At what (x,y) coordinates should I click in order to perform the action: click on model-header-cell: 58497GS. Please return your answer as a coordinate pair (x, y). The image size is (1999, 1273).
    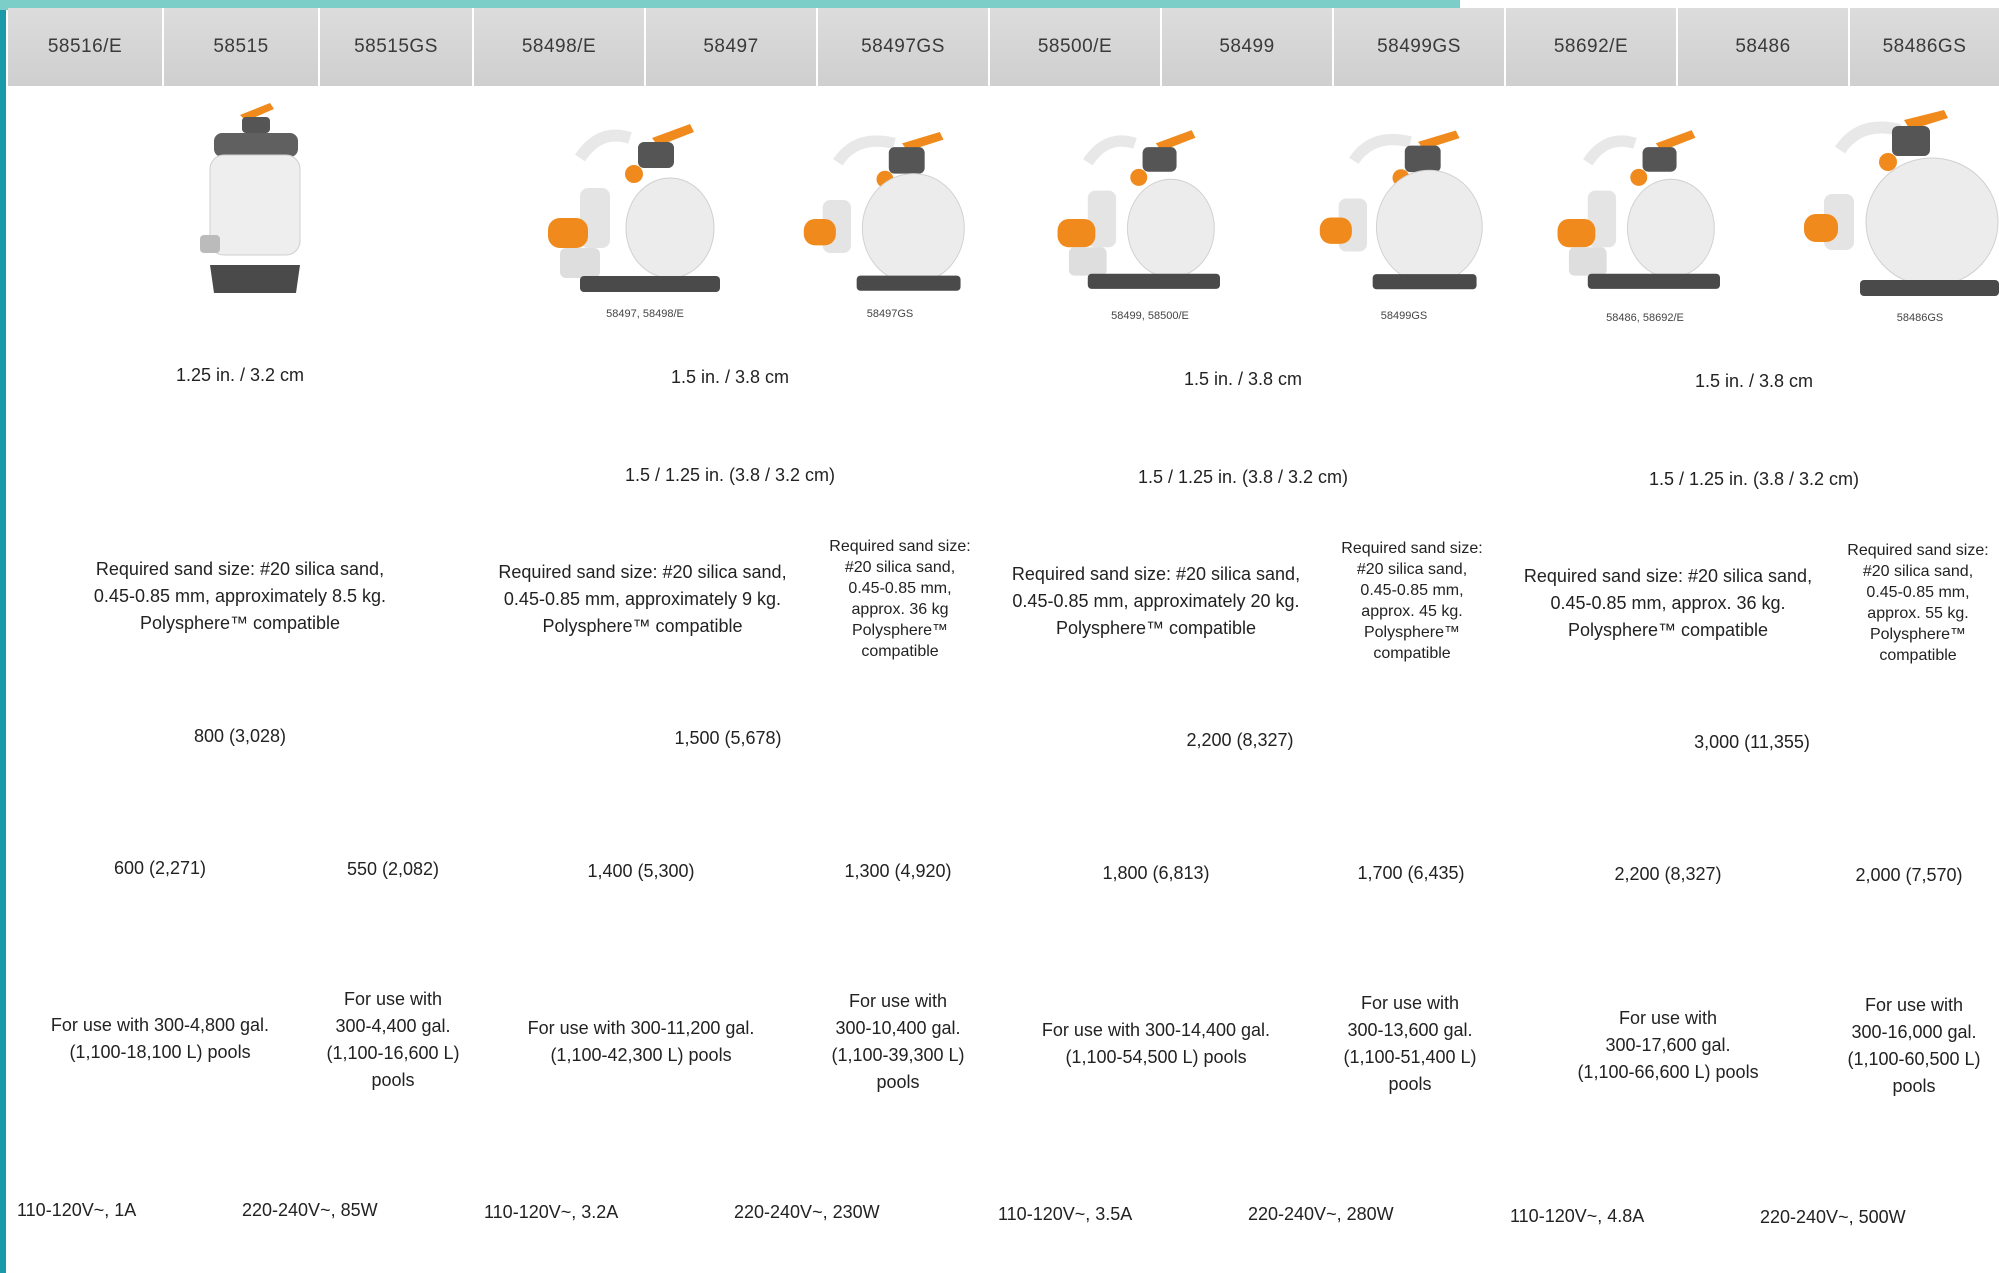
    Looking at the image, I should click on (904, 47).